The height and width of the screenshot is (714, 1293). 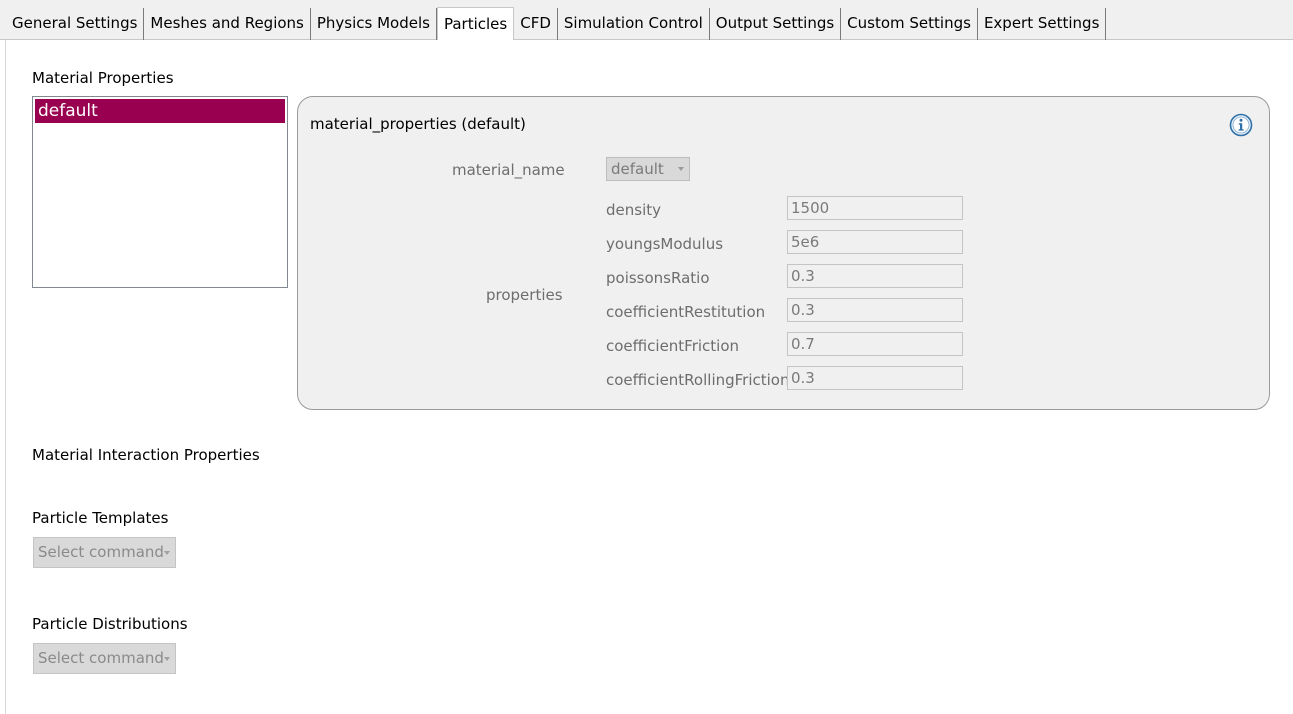 What do you see at coordinates (686, 312) in the screenshot?
I see `property-name-coefficient-restitution: coefficientRestitution` at bounding box center [686, 312].